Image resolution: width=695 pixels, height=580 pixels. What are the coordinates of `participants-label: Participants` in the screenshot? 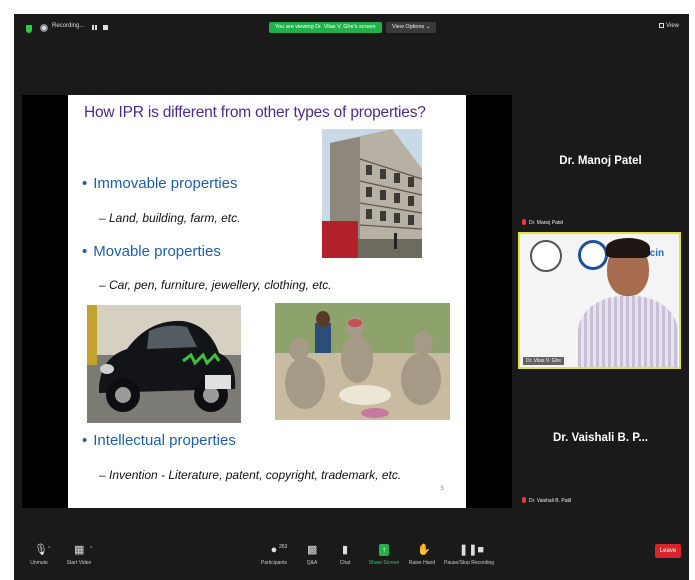 It's located at (274, 563).